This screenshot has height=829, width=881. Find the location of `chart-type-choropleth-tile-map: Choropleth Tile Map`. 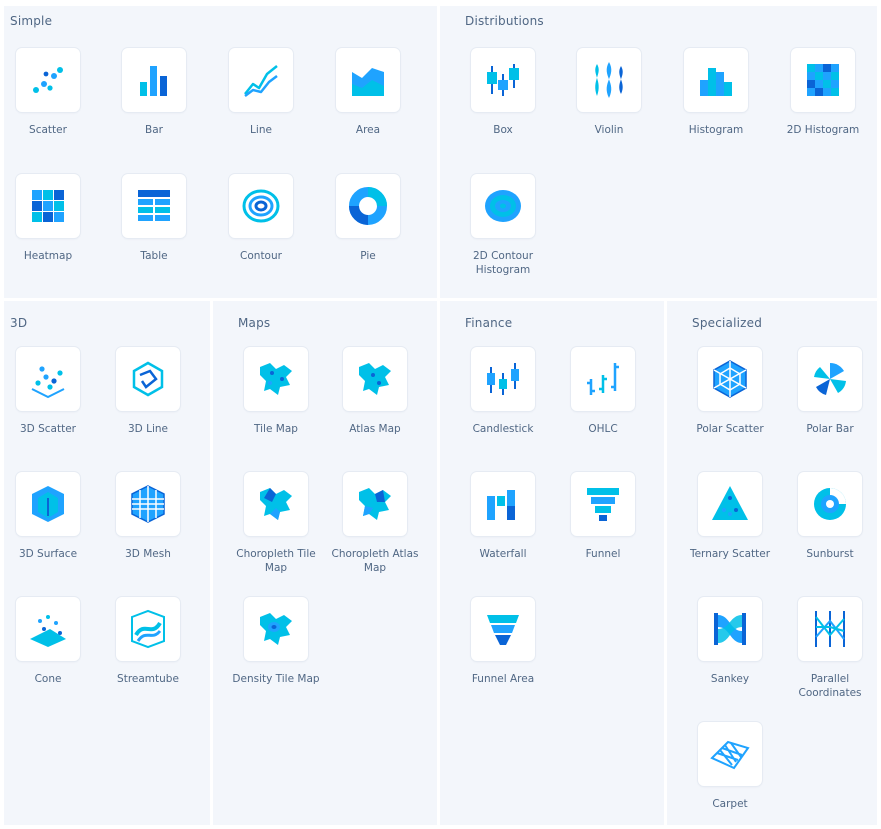

chart-type-choropleth-tile-map: Choropleth Tile Map is located at coordinates (276, 523).